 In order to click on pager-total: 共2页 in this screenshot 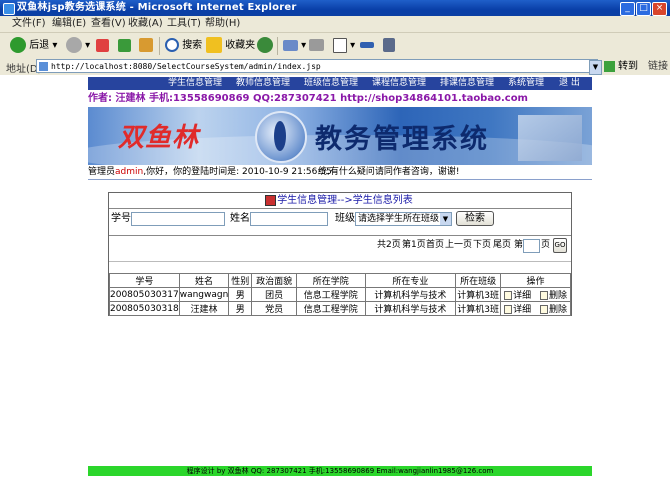, I will do `click(389, 245)`.